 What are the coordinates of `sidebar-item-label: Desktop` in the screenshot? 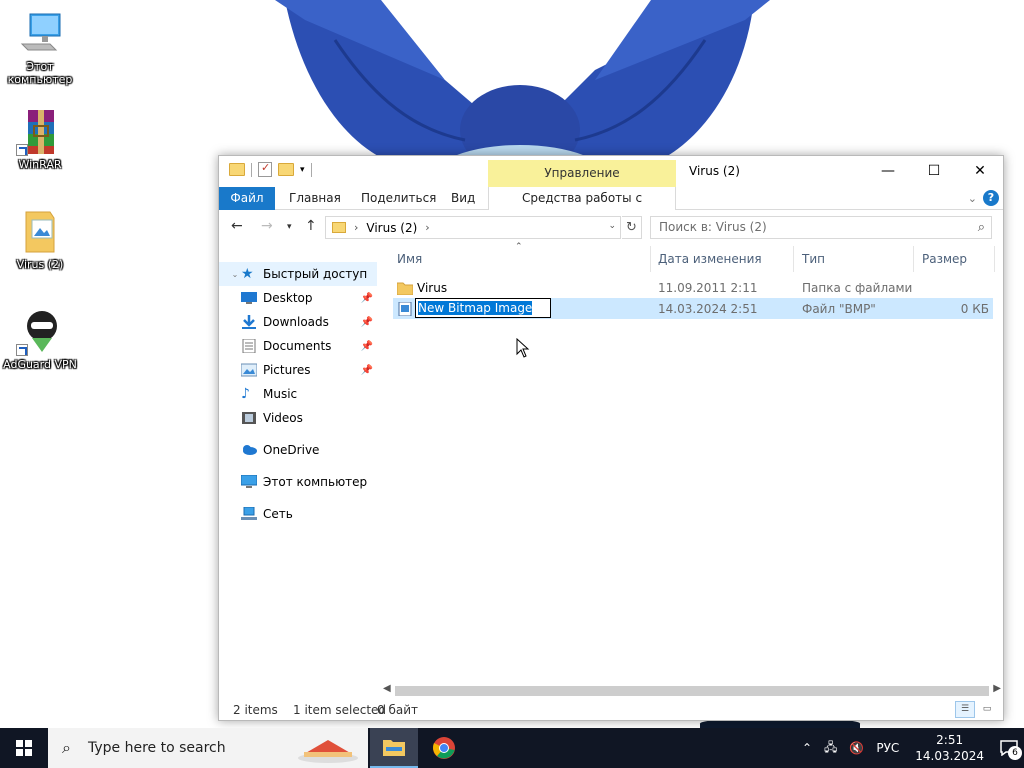 It's located at (288, 298).